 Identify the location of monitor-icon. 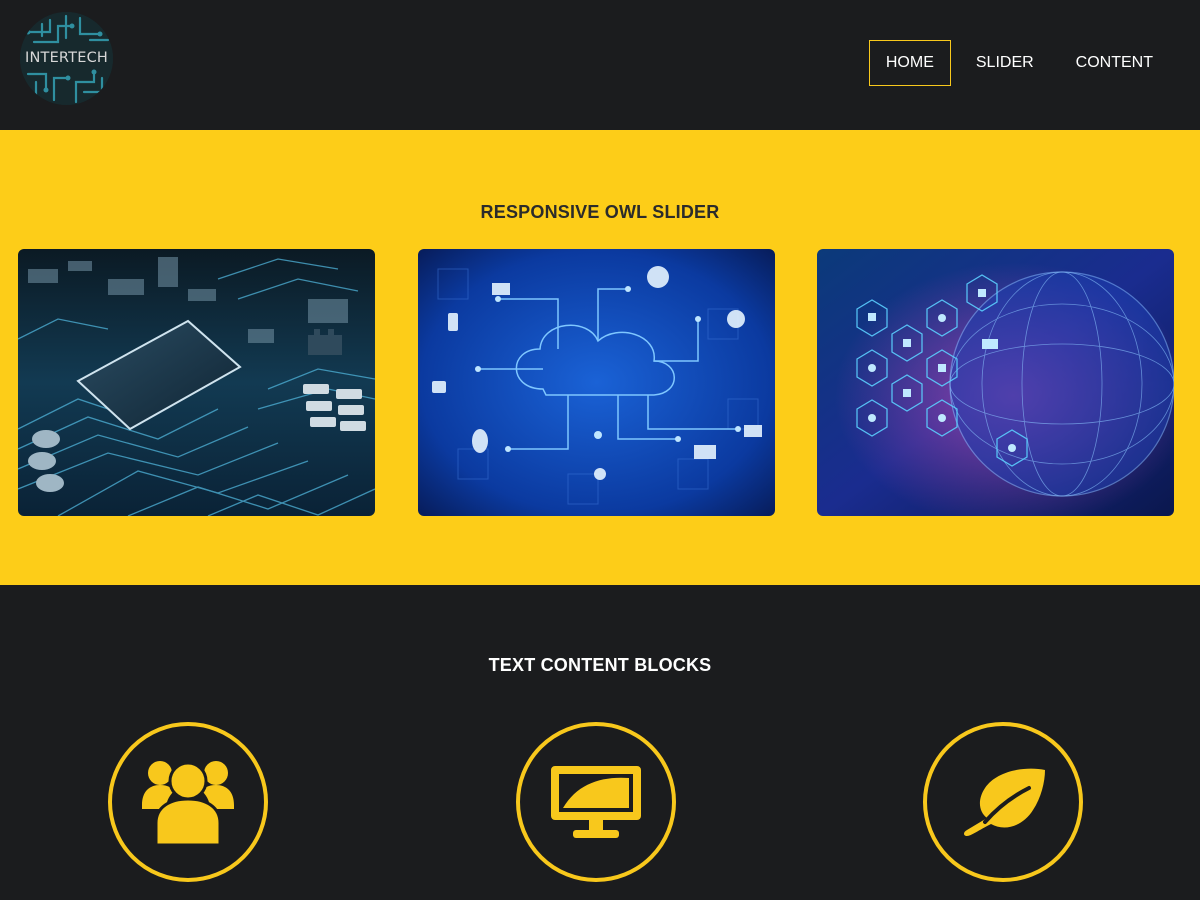
(596, 802).